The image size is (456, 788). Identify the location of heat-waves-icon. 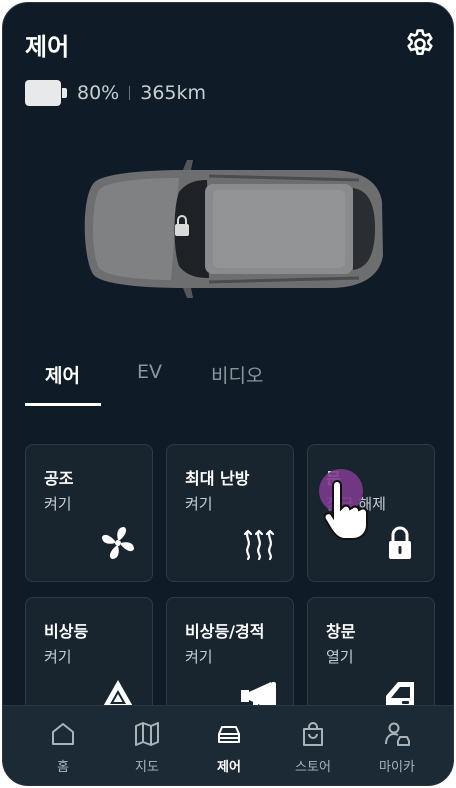
(259, 545).